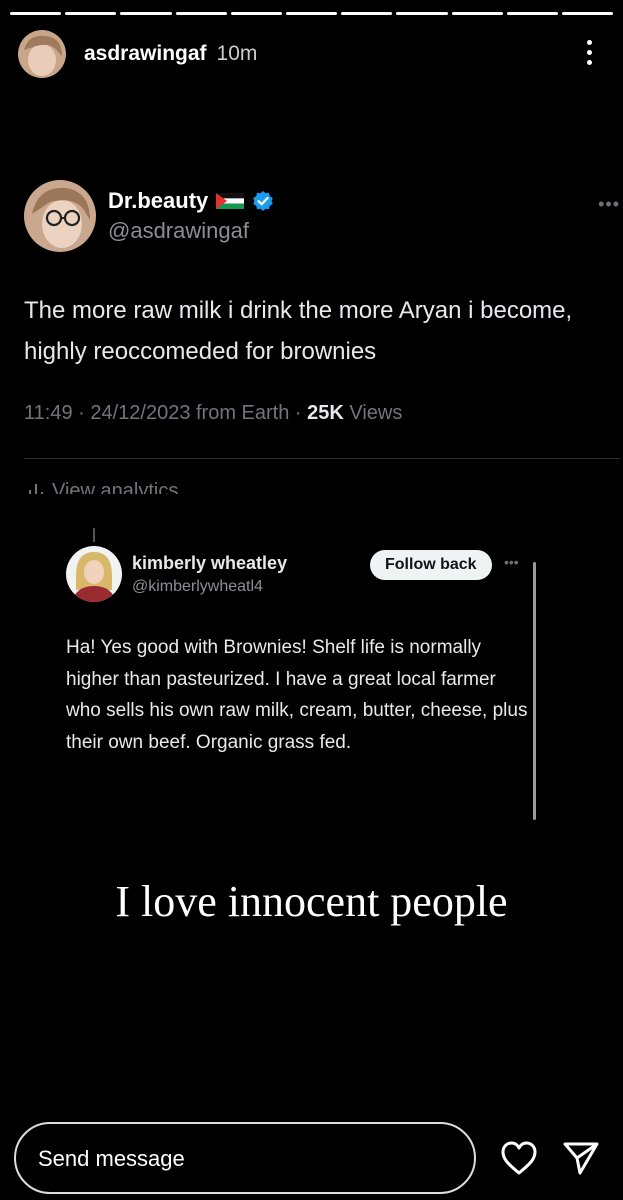 Image resolution: width=623 pixels, height=1200 pixels. What do you see at coordinates (209, 587) in the screenshot?
I see `reply-handle: @kimberlywheatl4` at bounding box center [209, 587].